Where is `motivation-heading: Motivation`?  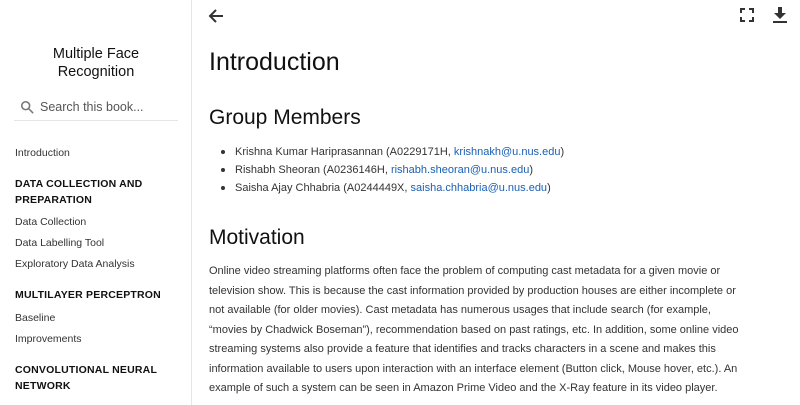 motivation-heading: Motivation is located at coordinates (257, 237).